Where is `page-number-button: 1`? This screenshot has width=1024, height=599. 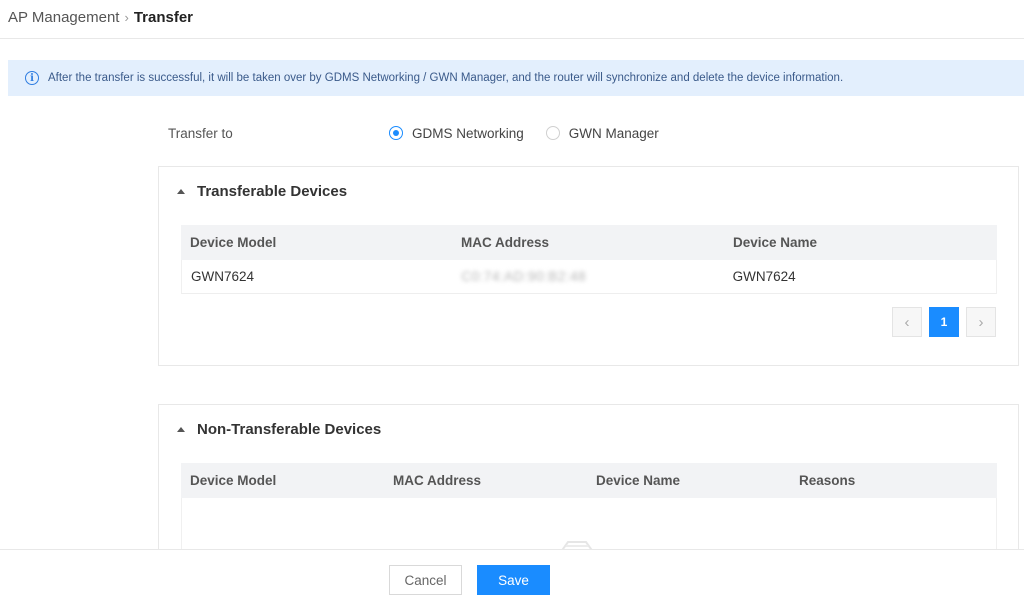
page-number-button: 1 is located at coordinates (944, 322).